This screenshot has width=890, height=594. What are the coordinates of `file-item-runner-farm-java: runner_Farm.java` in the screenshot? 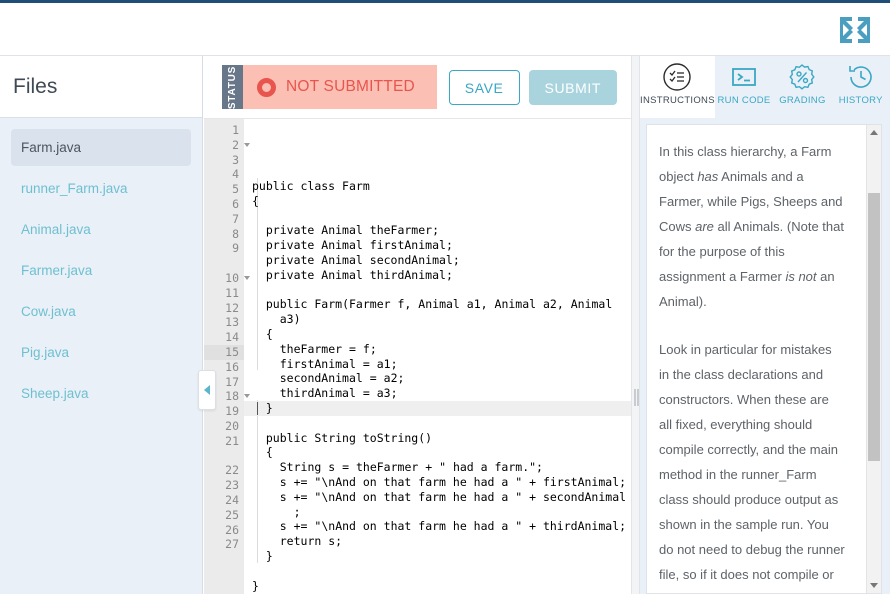 It's located at (101, 188).